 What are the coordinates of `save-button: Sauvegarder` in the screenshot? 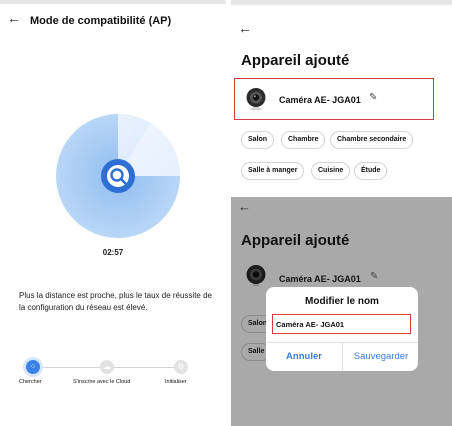 It's located at (381, 357).